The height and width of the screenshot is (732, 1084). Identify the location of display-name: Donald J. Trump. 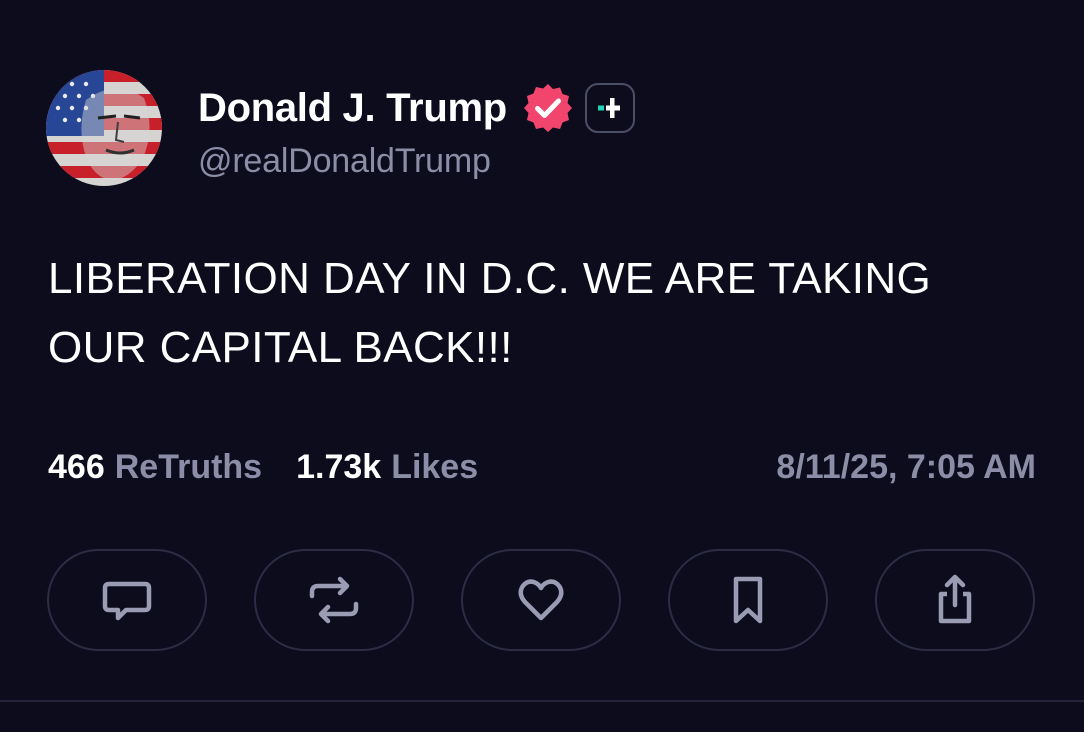
(352, 108).